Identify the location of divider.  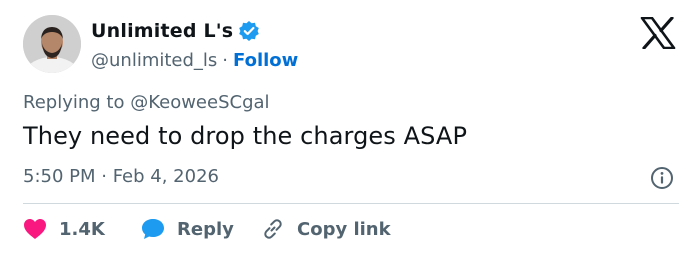
(351, 203).